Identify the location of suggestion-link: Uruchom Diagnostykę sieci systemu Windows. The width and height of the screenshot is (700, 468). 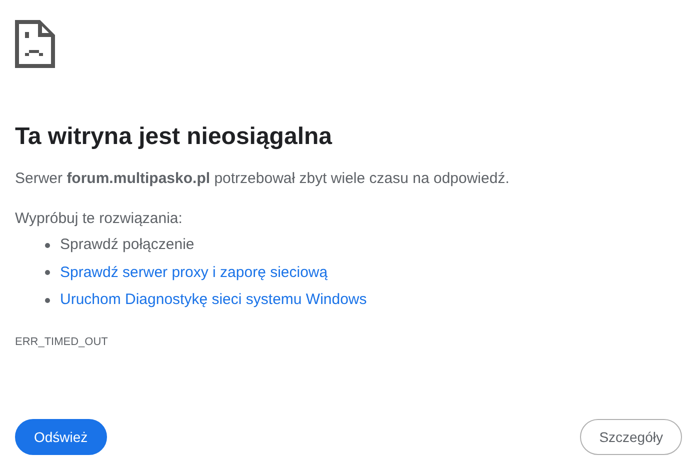
(213, 300).